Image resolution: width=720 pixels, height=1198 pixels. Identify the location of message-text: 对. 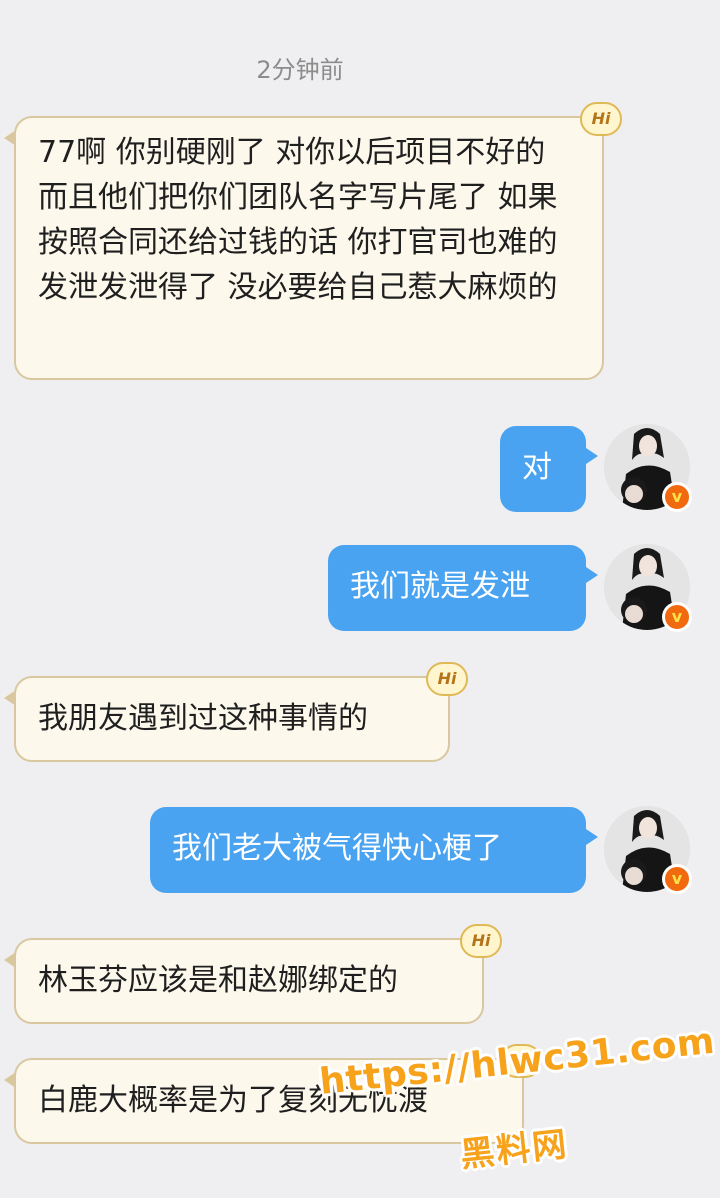
(537, 467).